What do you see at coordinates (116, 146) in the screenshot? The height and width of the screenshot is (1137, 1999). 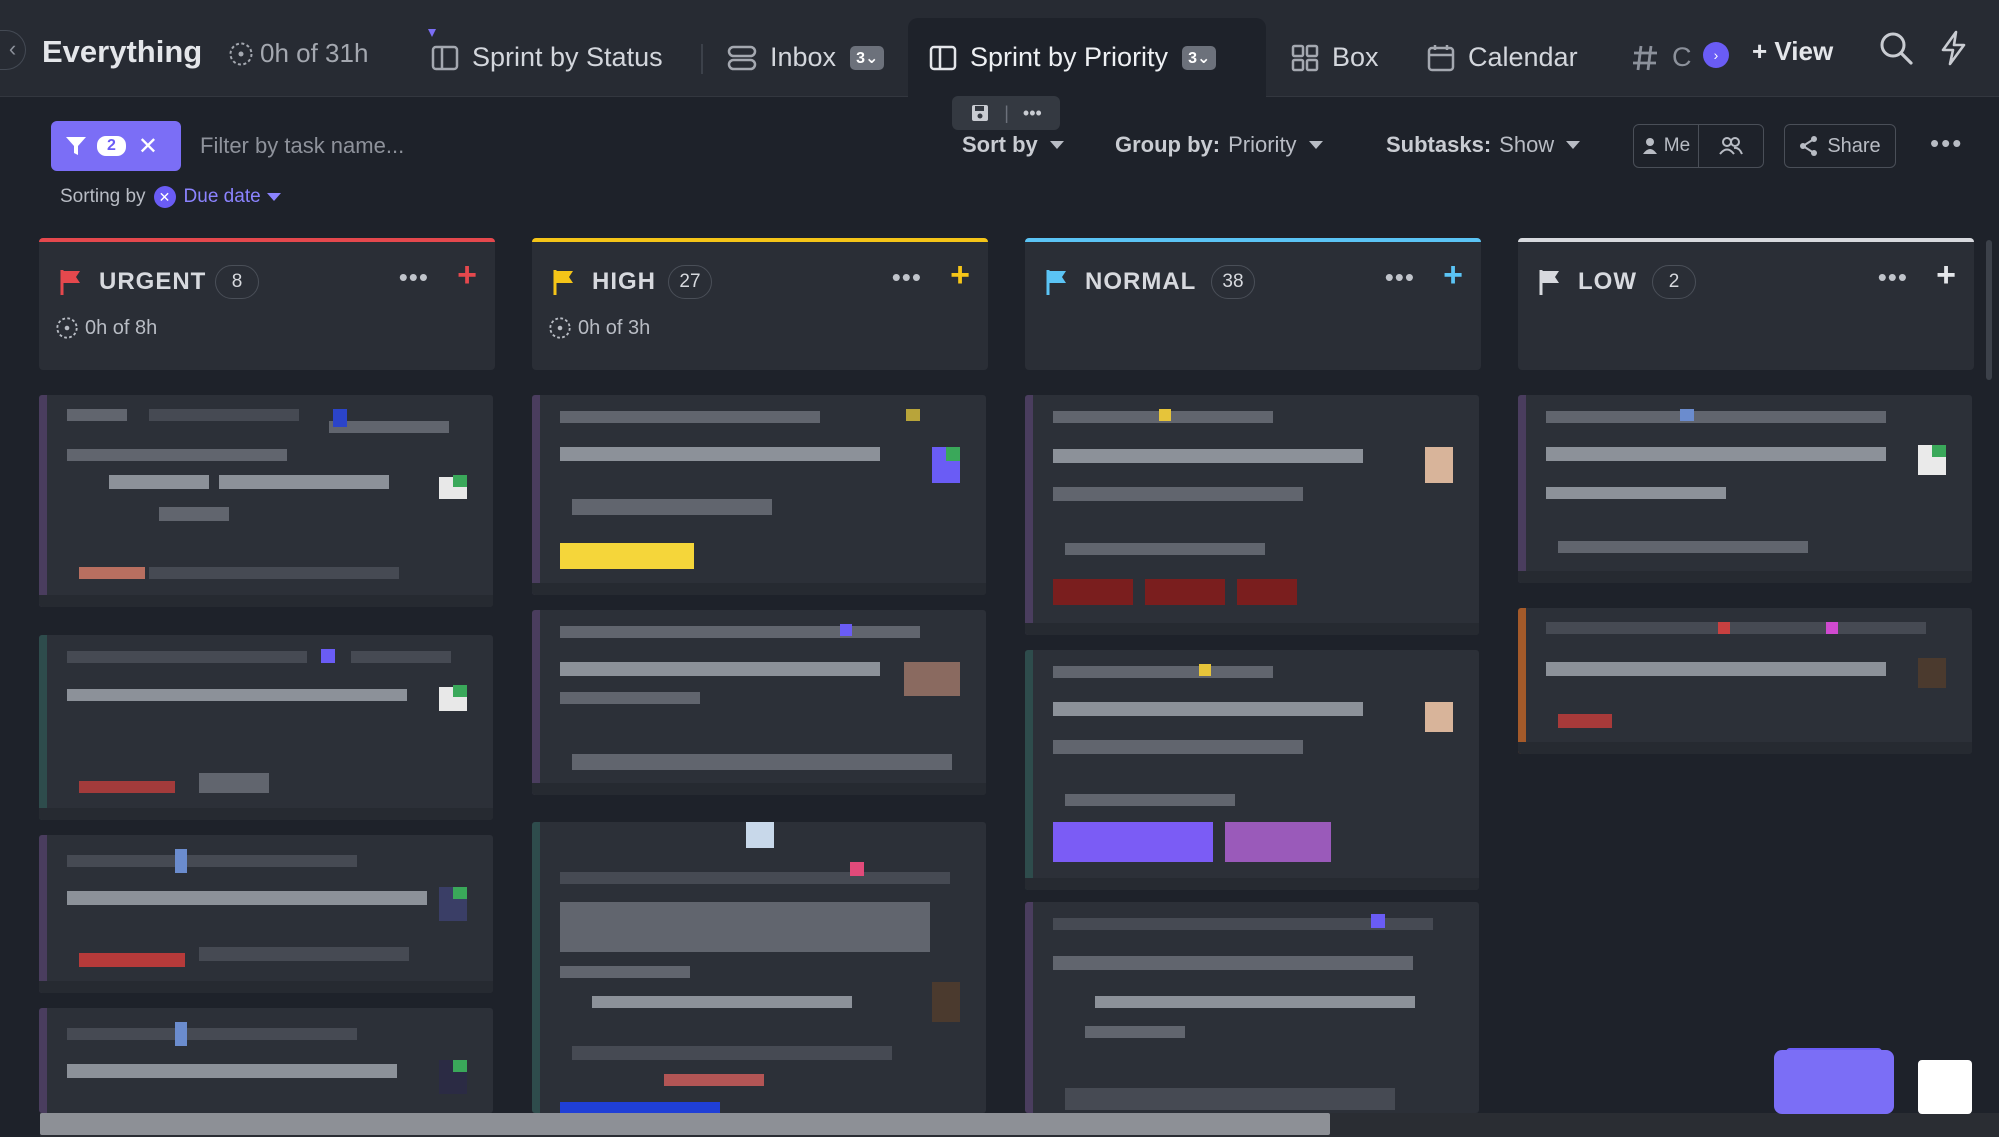 I see `filter-button: 2 ✕` at bounding box center [116, 146].